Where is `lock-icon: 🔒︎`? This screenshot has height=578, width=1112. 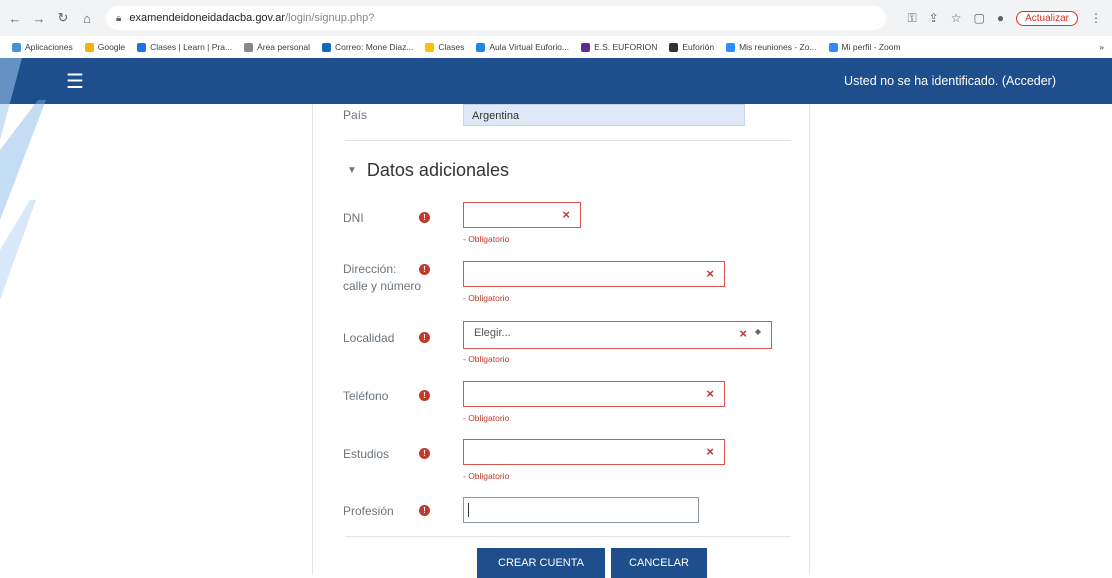
lock-icon: 🔒︎ is located at coordinates (119, 18).